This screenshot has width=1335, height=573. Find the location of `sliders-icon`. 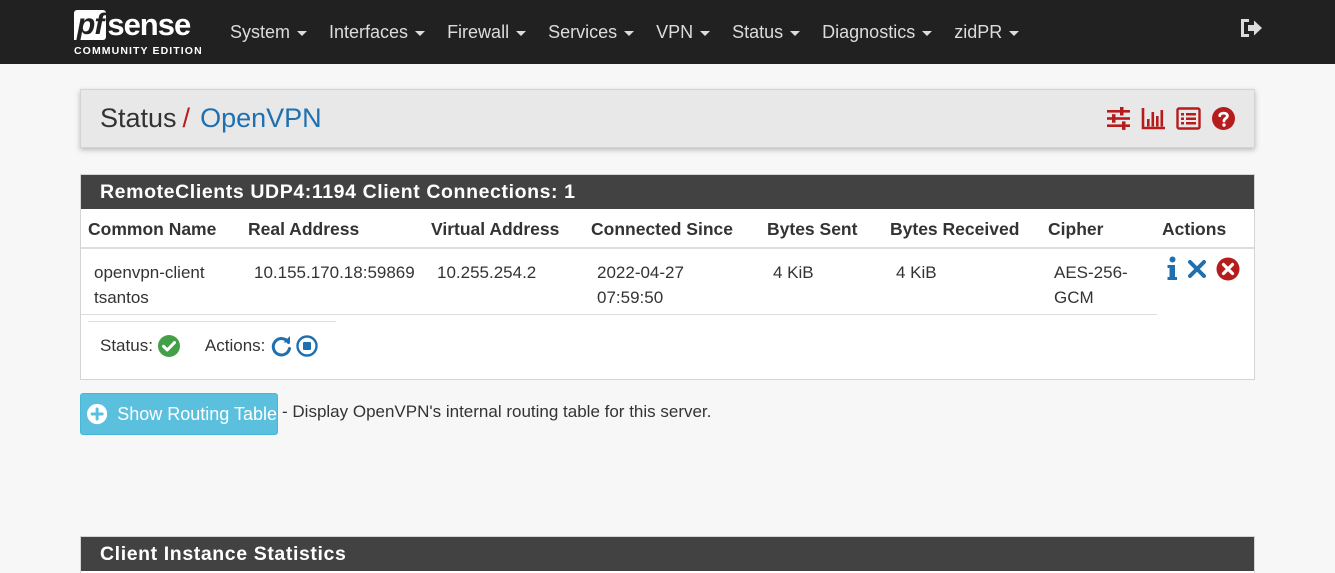

sliders-icon is located at coordinates (1118, 118).